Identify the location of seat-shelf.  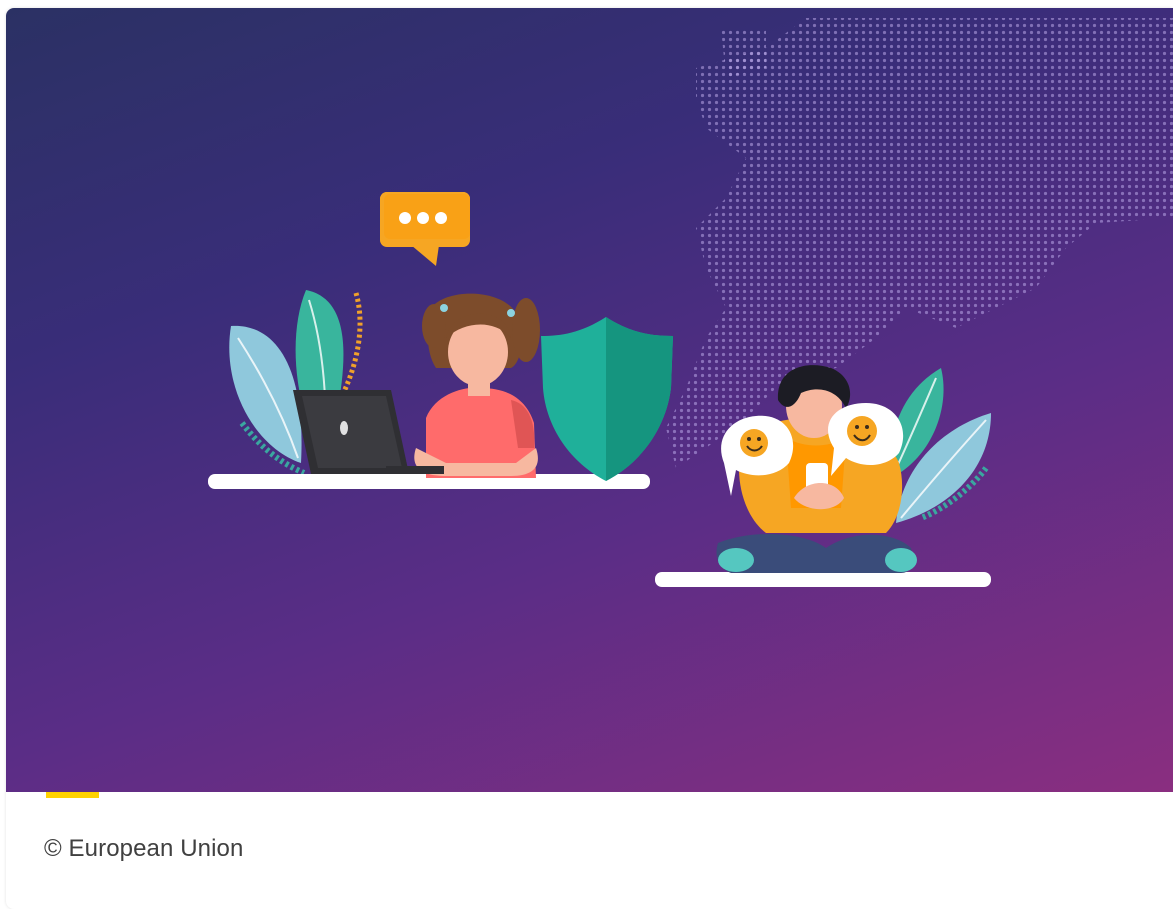
(823, 579).